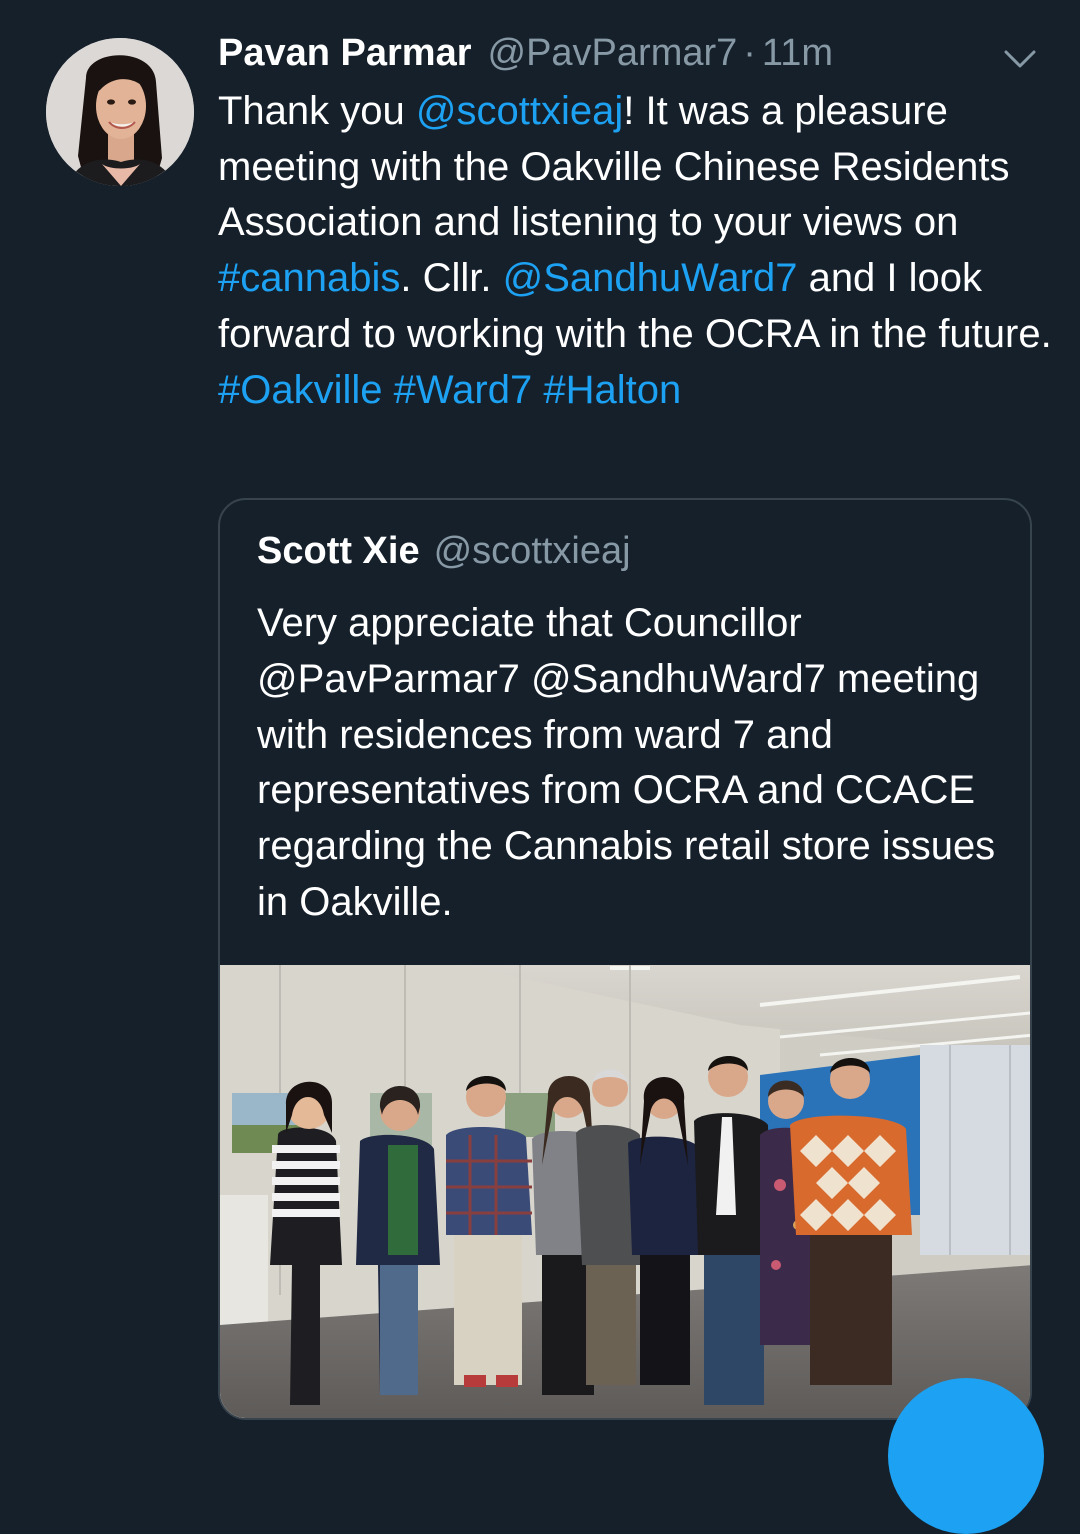  What do you see at coordinates (451, 278) in the screenshot?
I see `text-segment: . Cllr.` at bounding box center [451, 278].